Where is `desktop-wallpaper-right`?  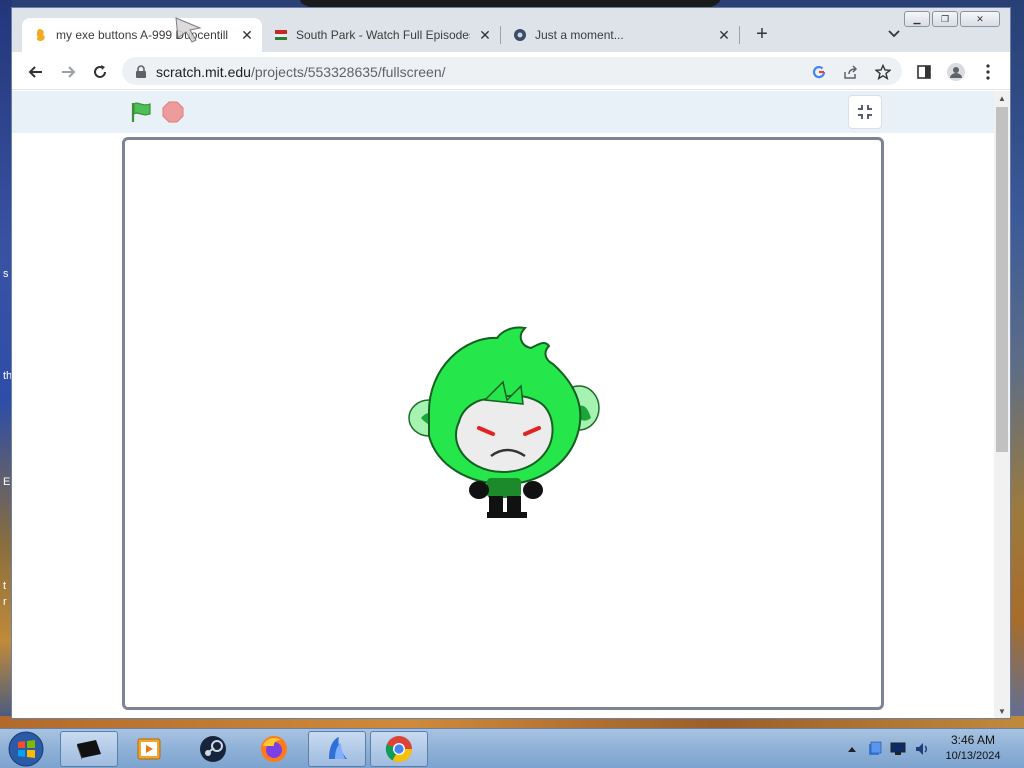 desktop-wallpaper-right is located at coordinates (1017, 364).